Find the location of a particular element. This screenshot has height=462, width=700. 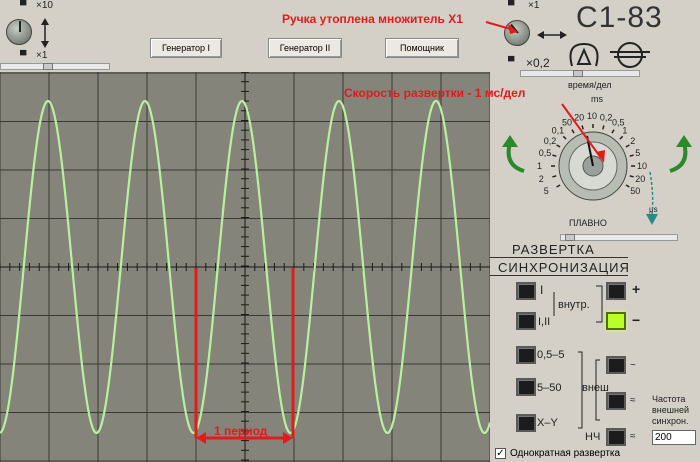

coupling-ac2-button is located at coordinates (616, 401).